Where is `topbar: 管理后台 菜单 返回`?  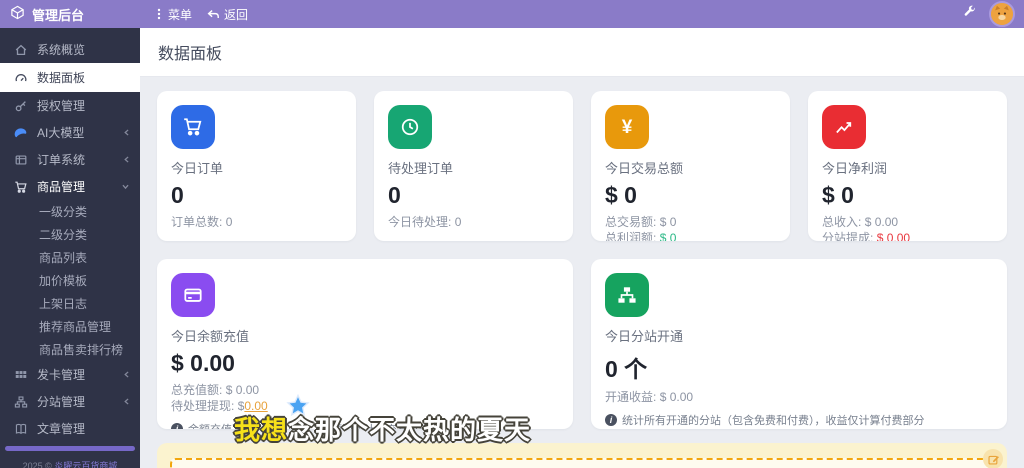 topbar: 管理后台 菜单 返回 is located at coordinates (512, 14).